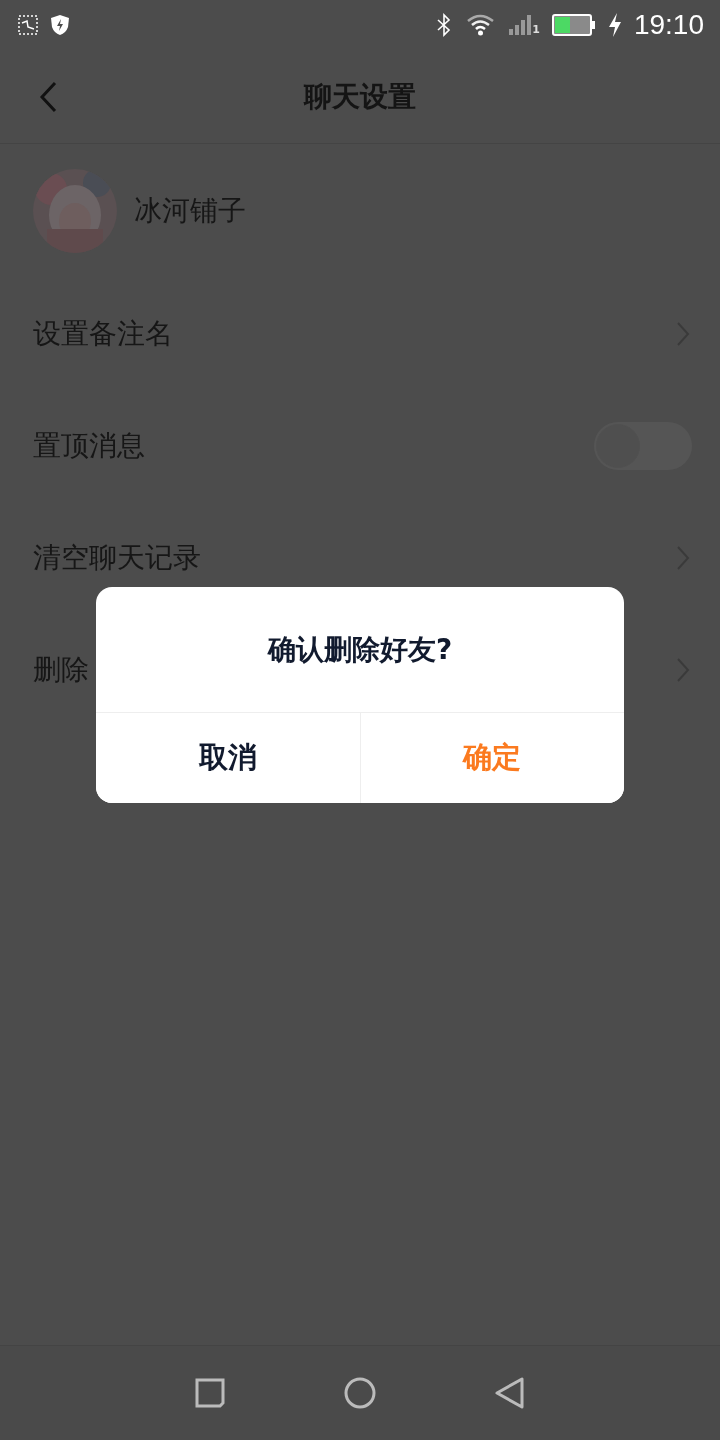 Image resolution: width=720 pixels, height=1440 pixels. Describe the element at coordinates (360, 96) in the screenshot. I see `page-title: 聊天设置` at that location.